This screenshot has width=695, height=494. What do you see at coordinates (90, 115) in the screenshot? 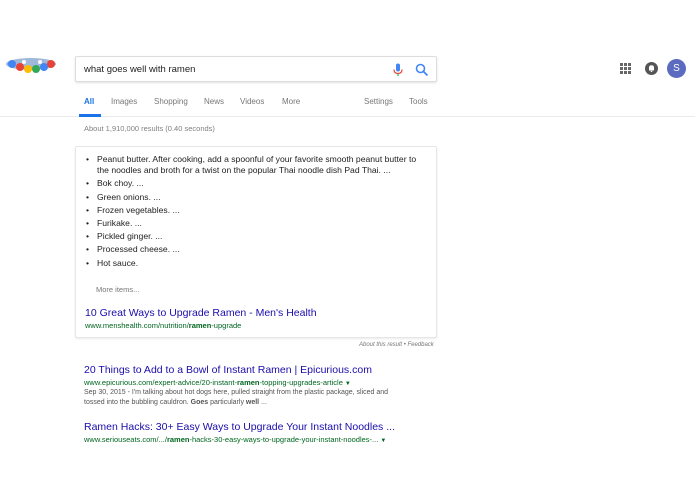
I see `active-tab-indicator` at bounding box center [90, 115].